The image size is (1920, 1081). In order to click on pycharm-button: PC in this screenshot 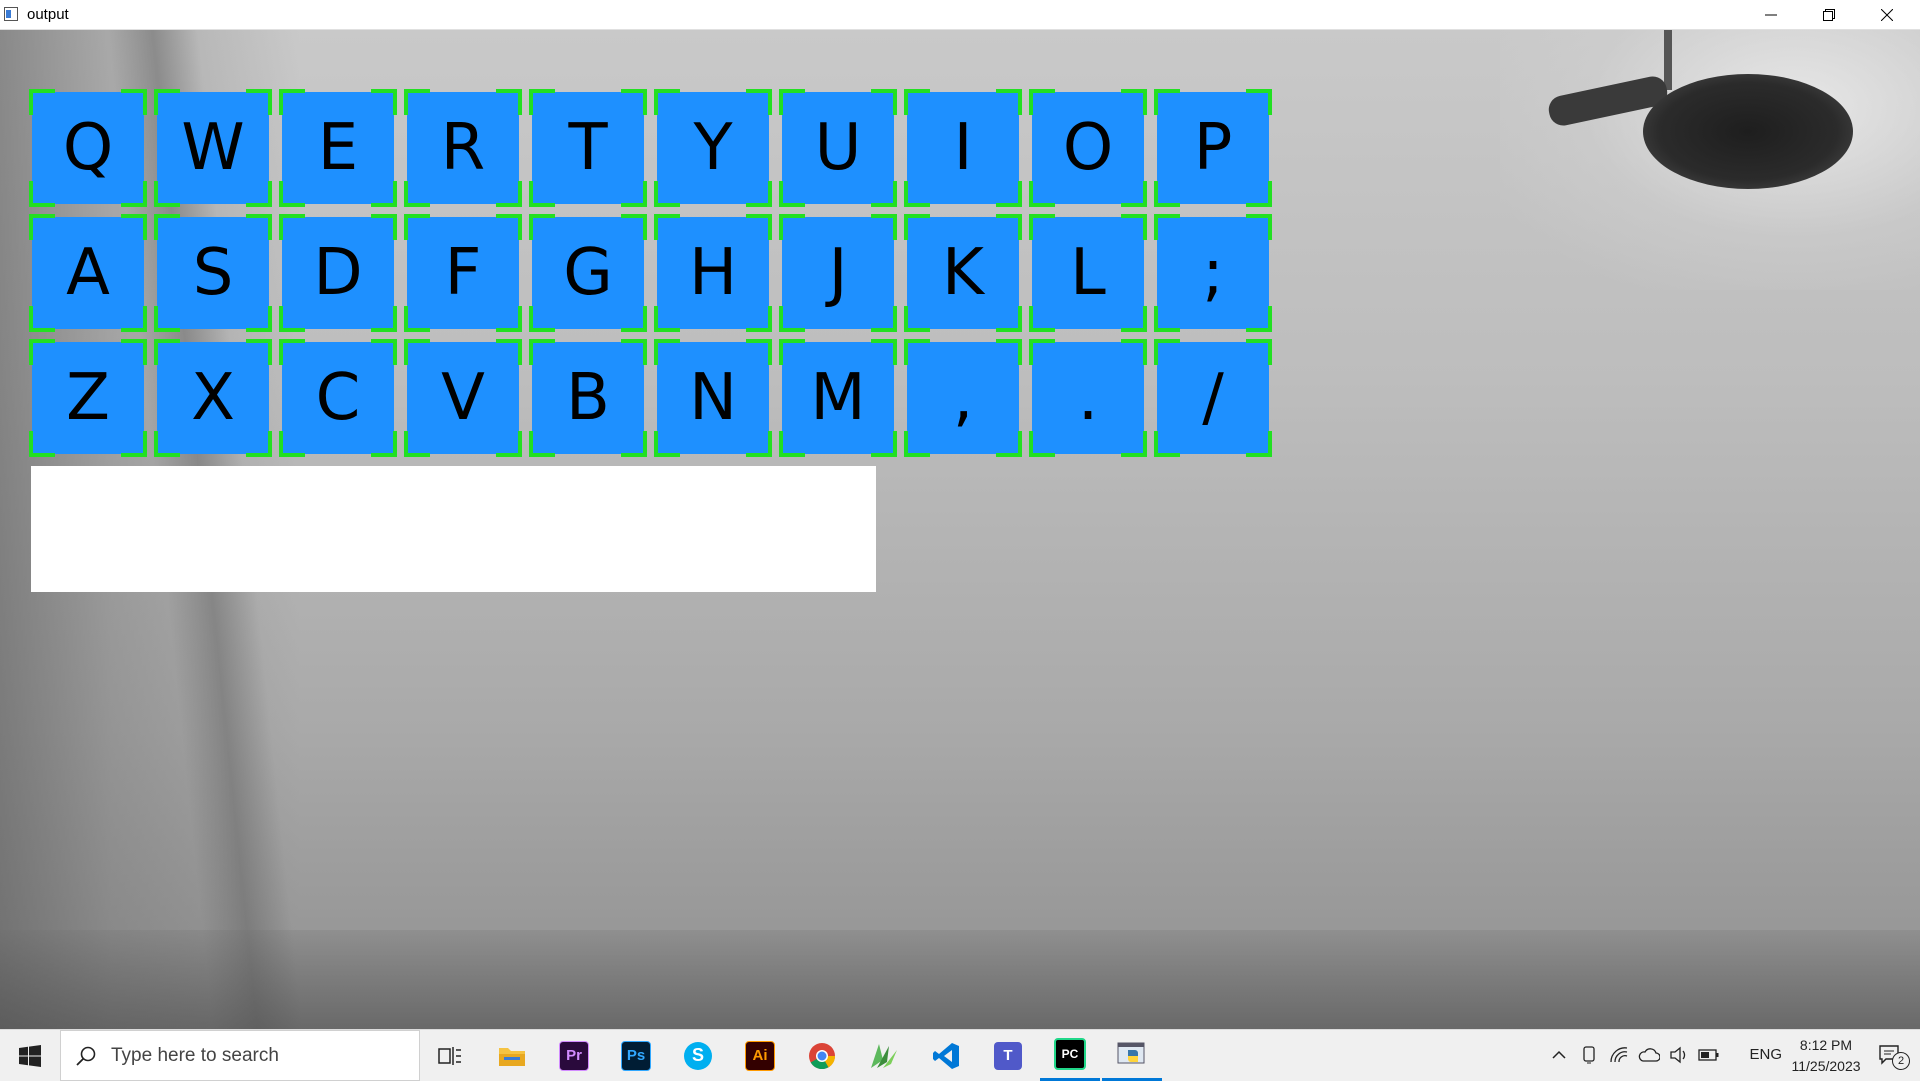, I will do `click(1070, 1055)`.